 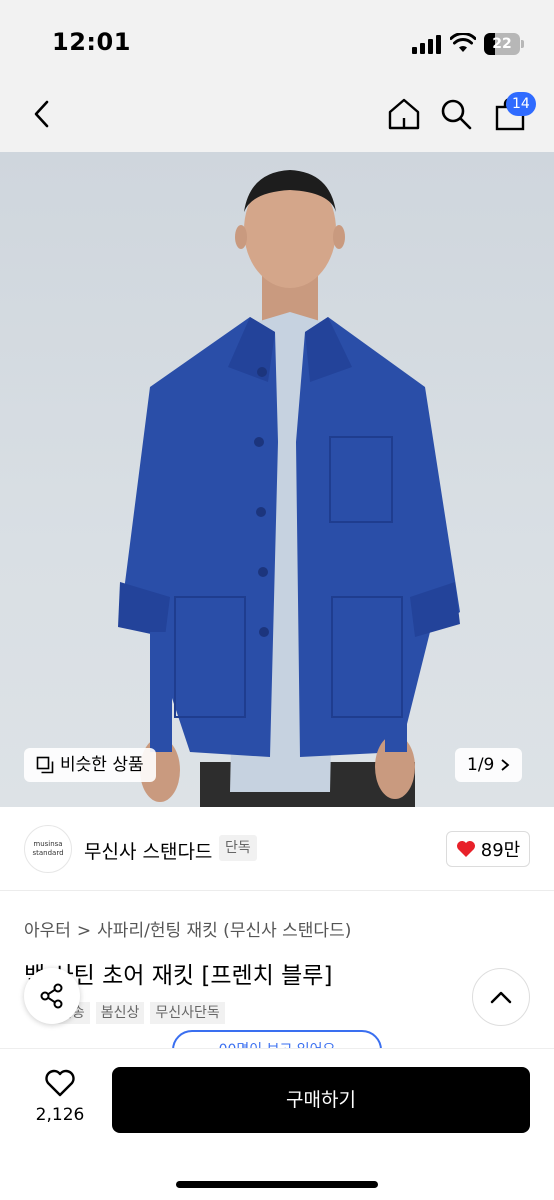 I want to click on brand-row: musinsa standard 무신사 스탠다드 단독 89만, so click(x=277, y=849).